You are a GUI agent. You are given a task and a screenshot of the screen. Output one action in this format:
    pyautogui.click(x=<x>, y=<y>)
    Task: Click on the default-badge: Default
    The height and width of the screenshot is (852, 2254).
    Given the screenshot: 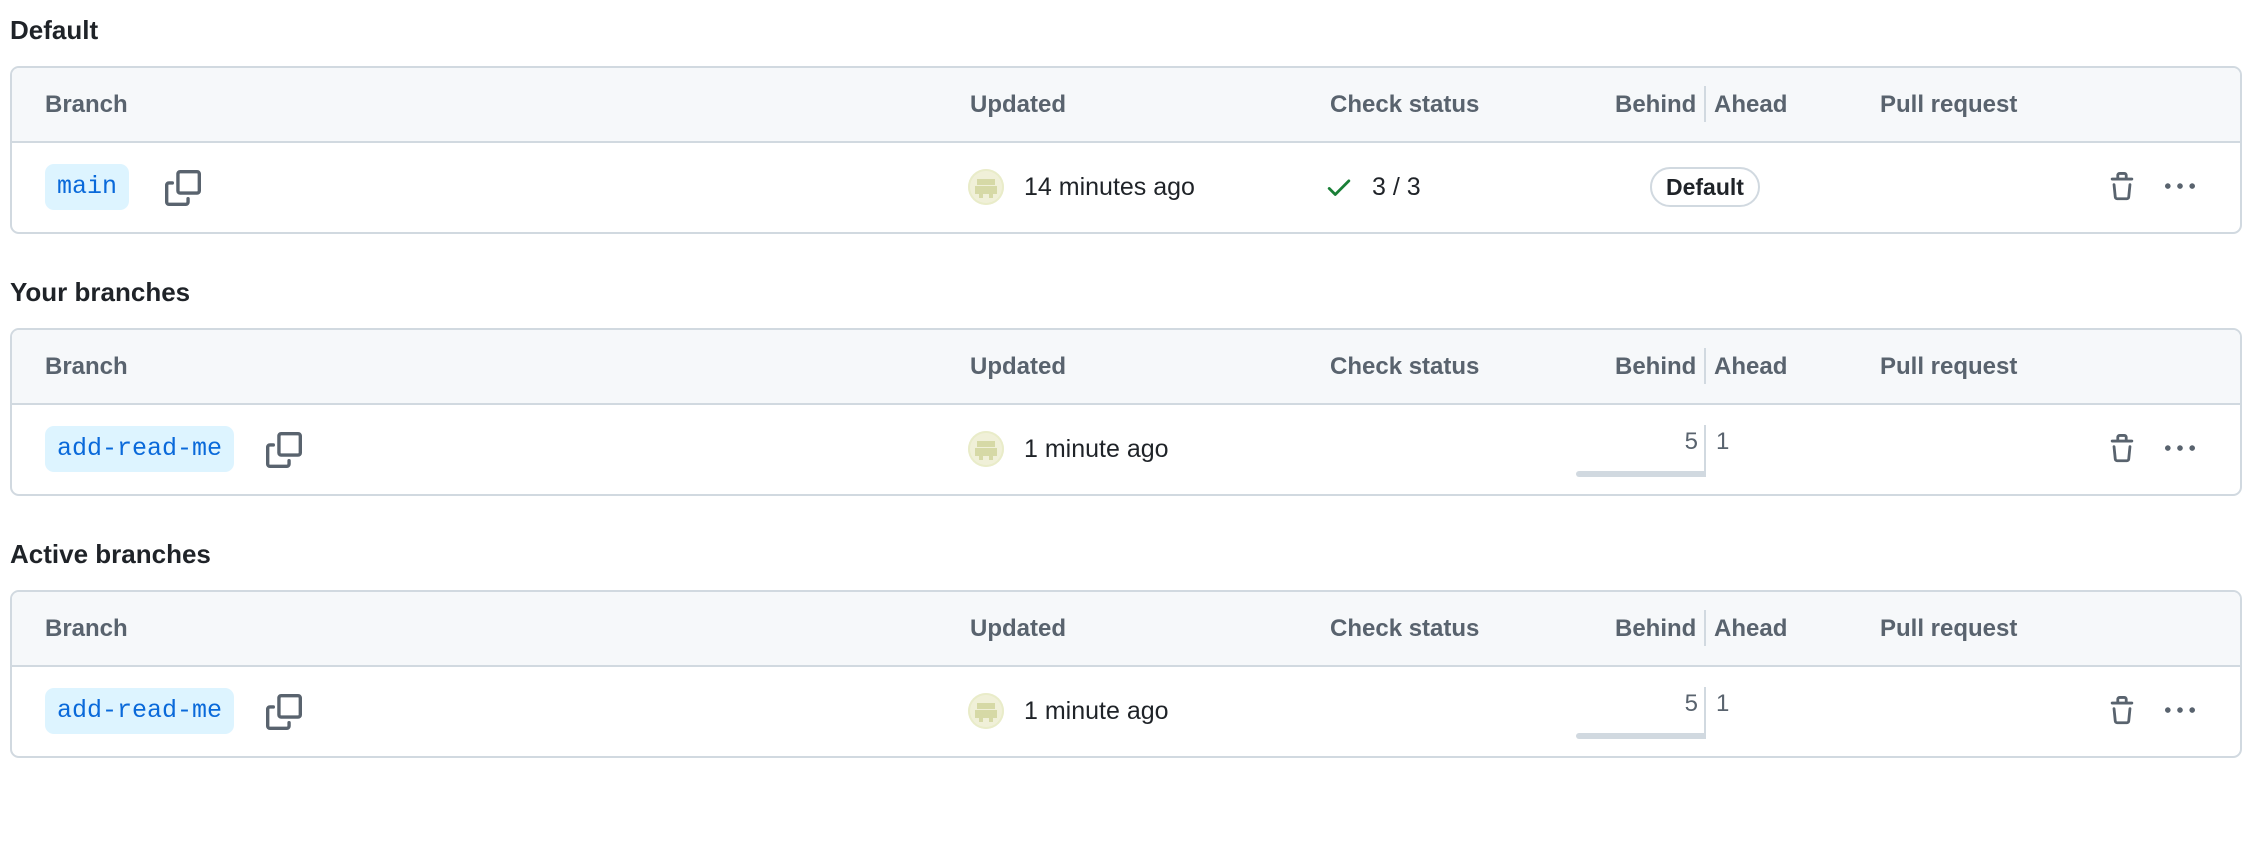 What is the action you would take?
    pyautogui.click(x=1705, y=187)
    